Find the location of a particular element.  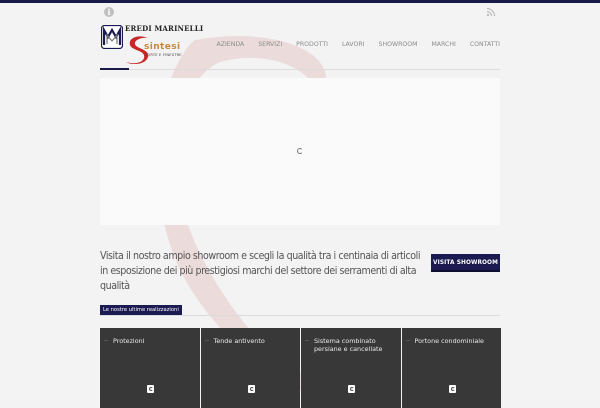

section-divider is located at coordinates (300, 315).